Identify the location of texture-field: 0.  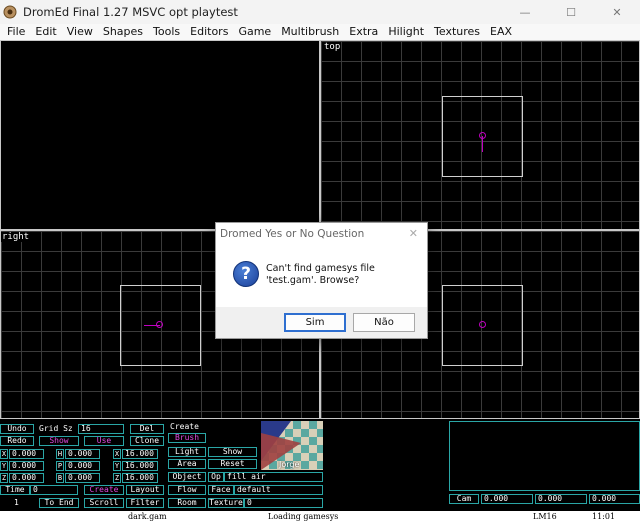
(283, 503).